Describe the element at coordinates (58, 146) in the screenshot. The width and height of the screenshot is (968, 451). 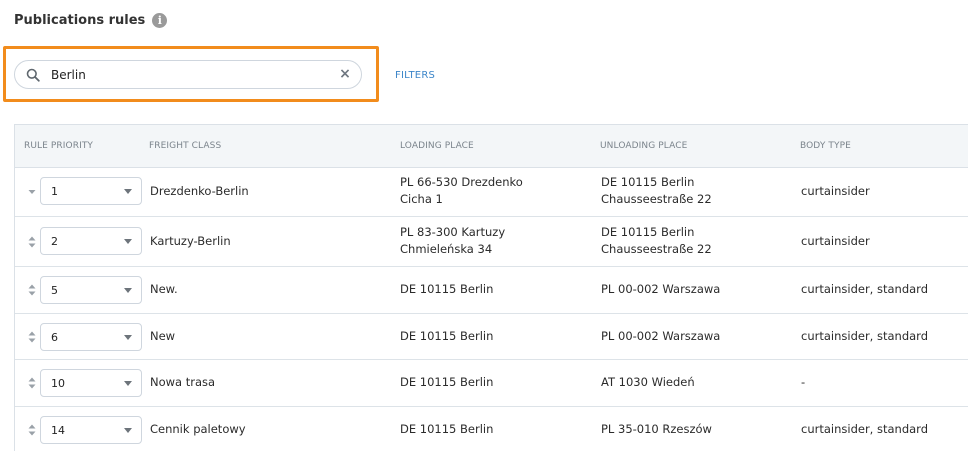
I see `header-rule-priority: RULE PRIORITY` at that location.